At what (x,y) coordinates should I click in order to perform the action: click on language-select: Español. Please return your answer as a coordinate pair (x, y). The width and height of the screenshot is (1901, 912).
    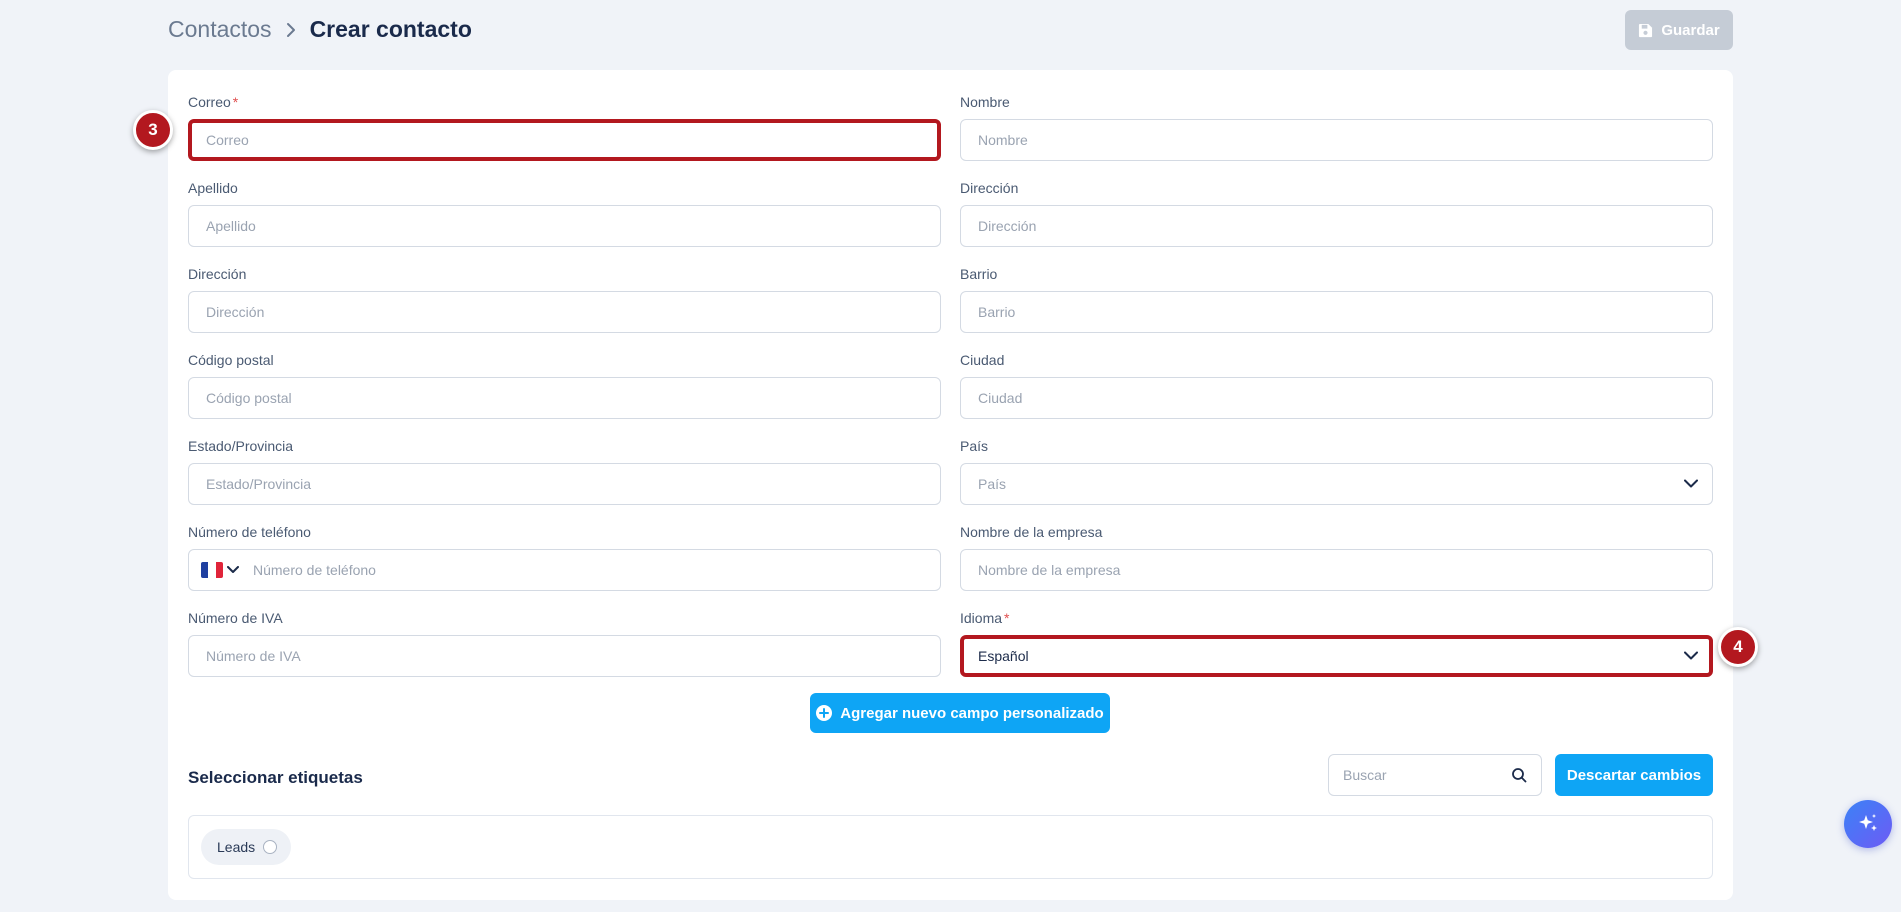
    Looking at the image, I should click on (1336, 656).